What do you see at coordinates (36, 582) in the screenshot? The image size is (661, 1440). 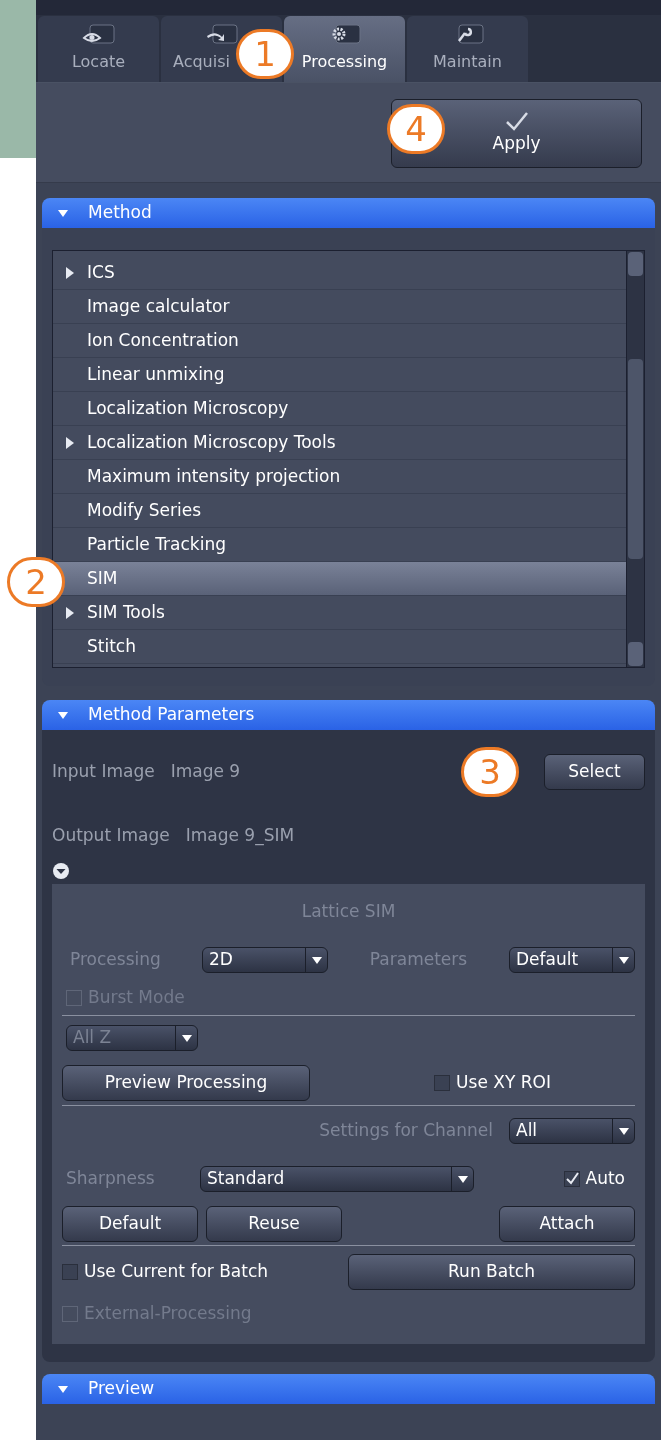 I see `callout-tooltip: 2` at bounding box center [36, 582].